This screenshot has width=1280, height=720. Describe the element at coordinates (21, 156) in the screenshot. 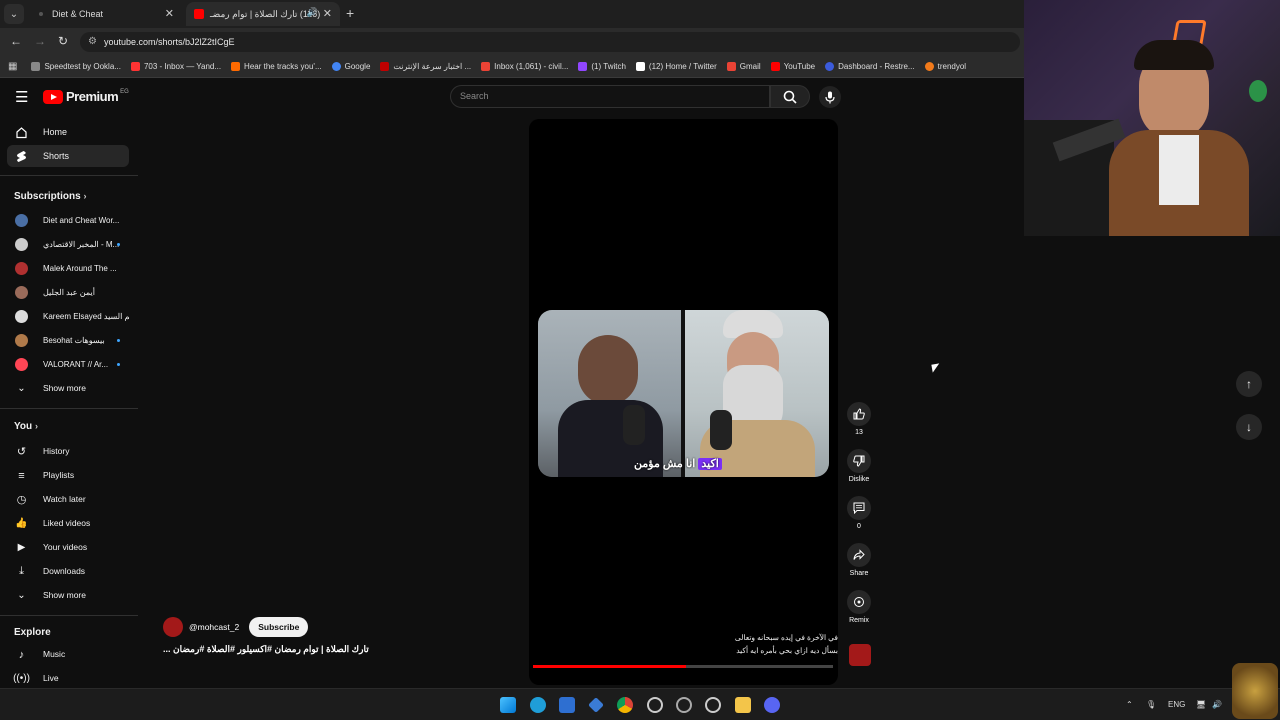

I see `shorts-icon` at that location.